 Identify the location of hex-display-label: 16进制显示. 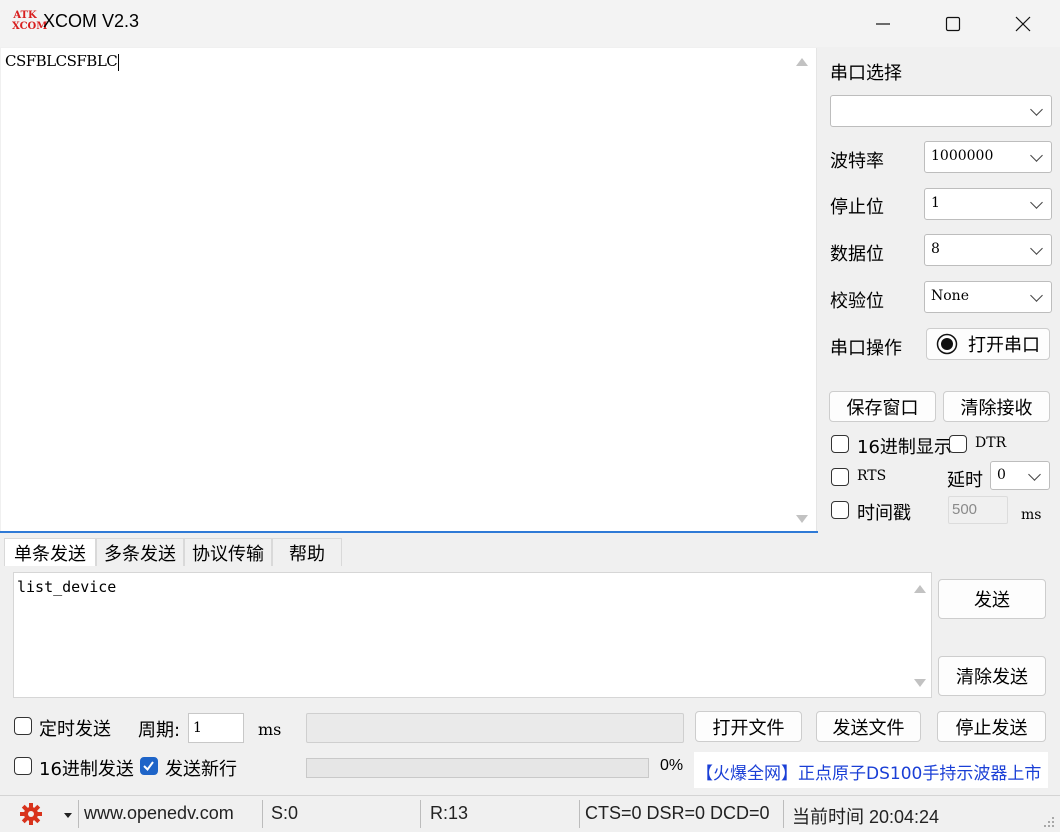
(904, 447).